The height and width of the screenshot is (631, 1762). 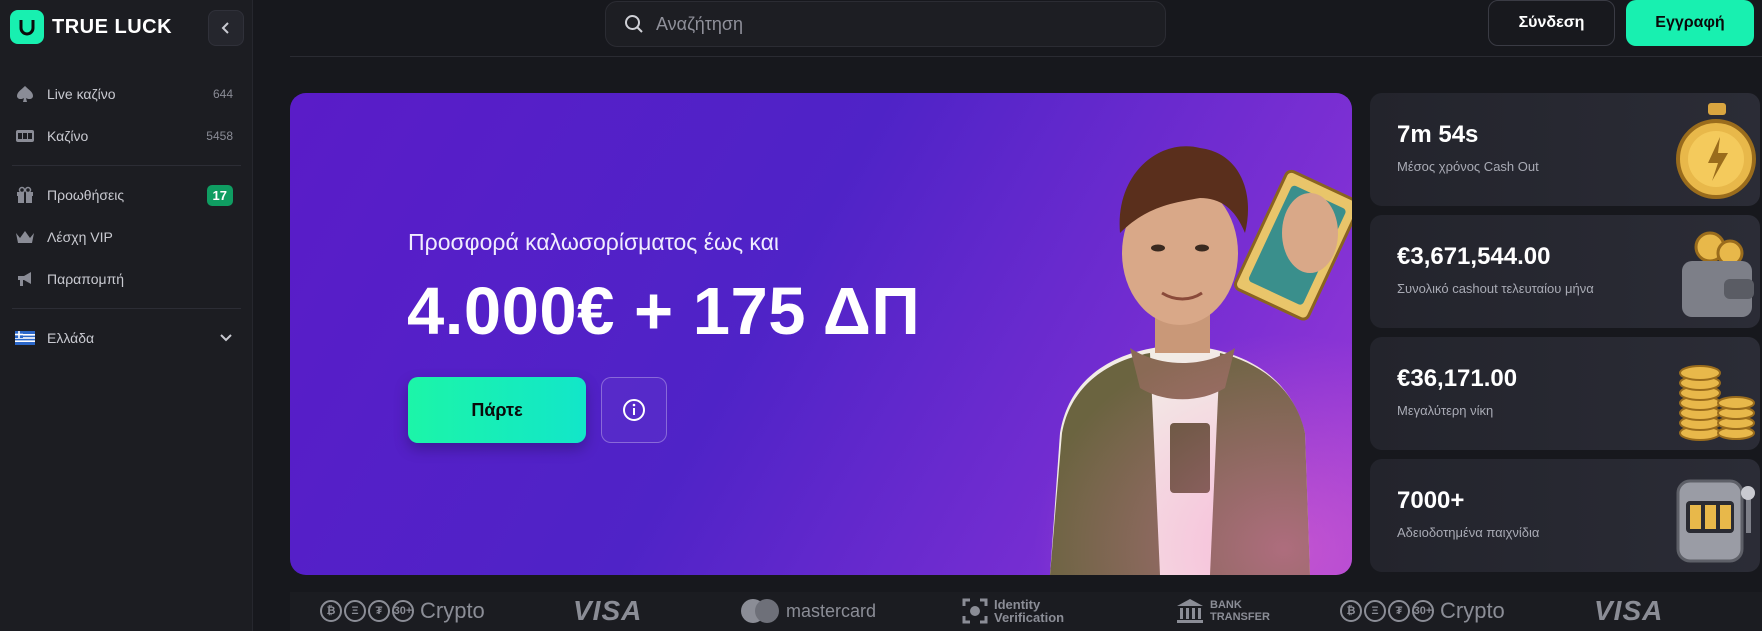 What do you see at coordinates (126, 237) in the screenshot?
I see `sidebar-item-vip-club: Λέσχη VIP` at bounding box center [126, 237].